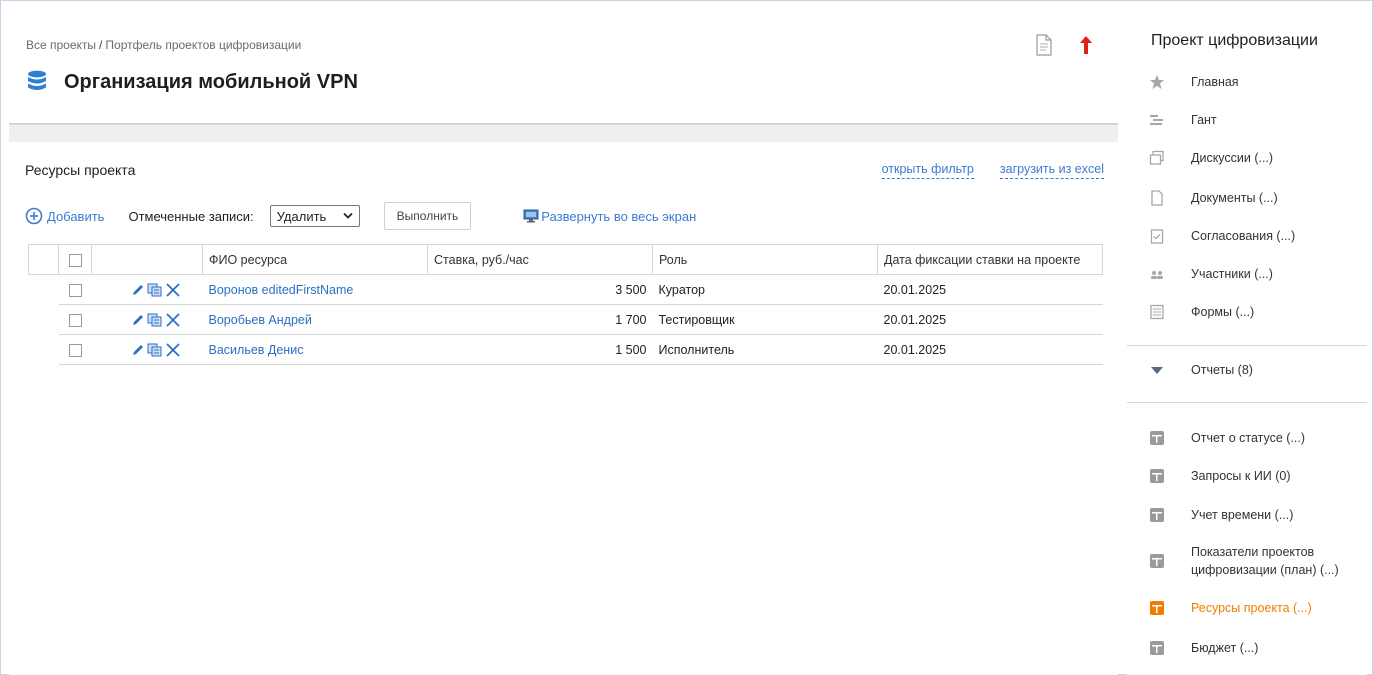 The image size is (1373, 675). I want to click on column-header-role: Роль, so click(765, 259).